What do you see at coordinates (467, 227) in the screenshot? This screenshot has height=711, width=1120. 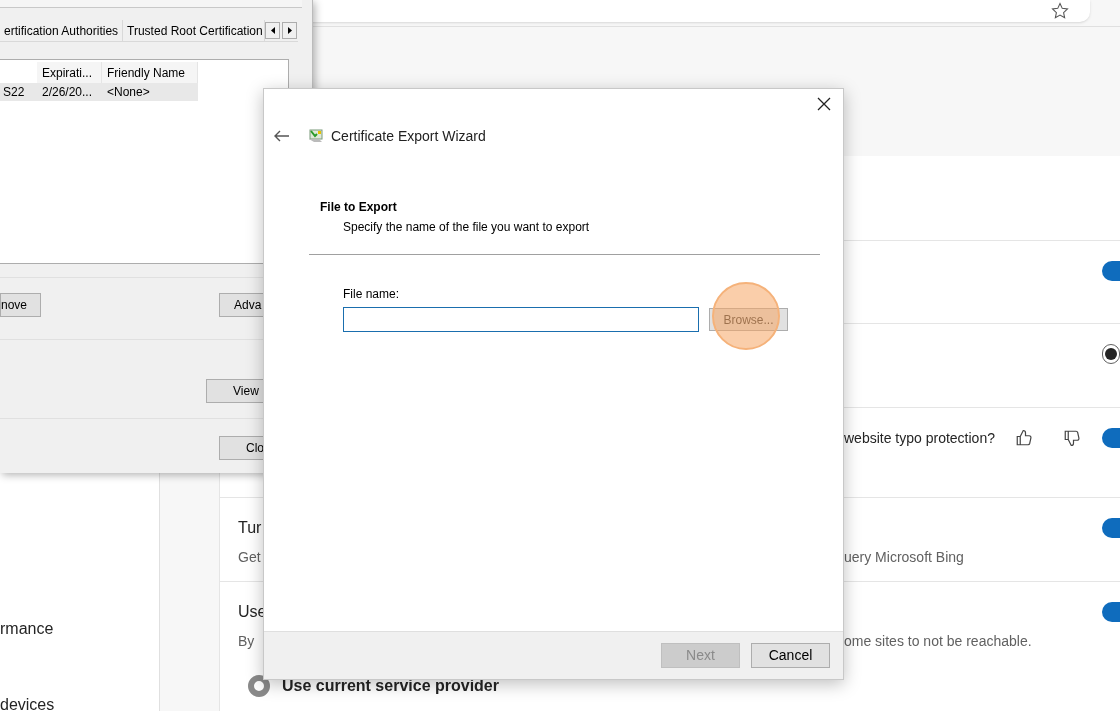 I see `section-description: Specify the name of the file you want to export` at bounding box center [467, 227].